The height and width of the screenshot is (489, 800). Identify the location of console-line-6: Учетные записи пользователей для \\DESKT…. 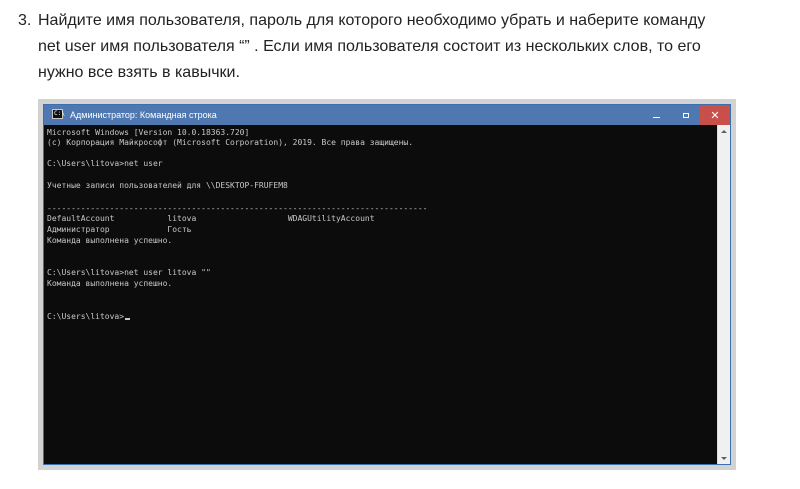
(167, 185).